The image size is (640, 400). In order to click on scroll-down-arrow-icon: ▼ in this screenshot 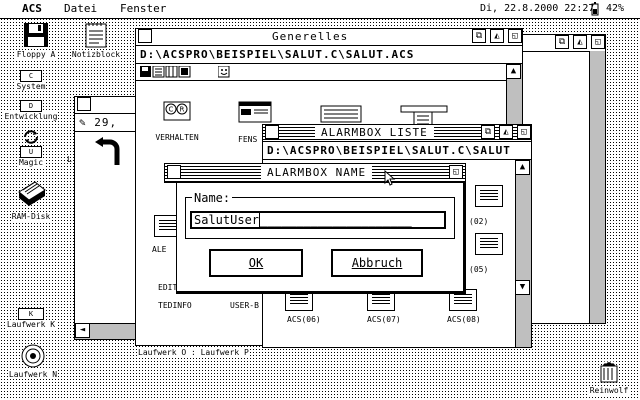, I will do `click(522, 287)`.